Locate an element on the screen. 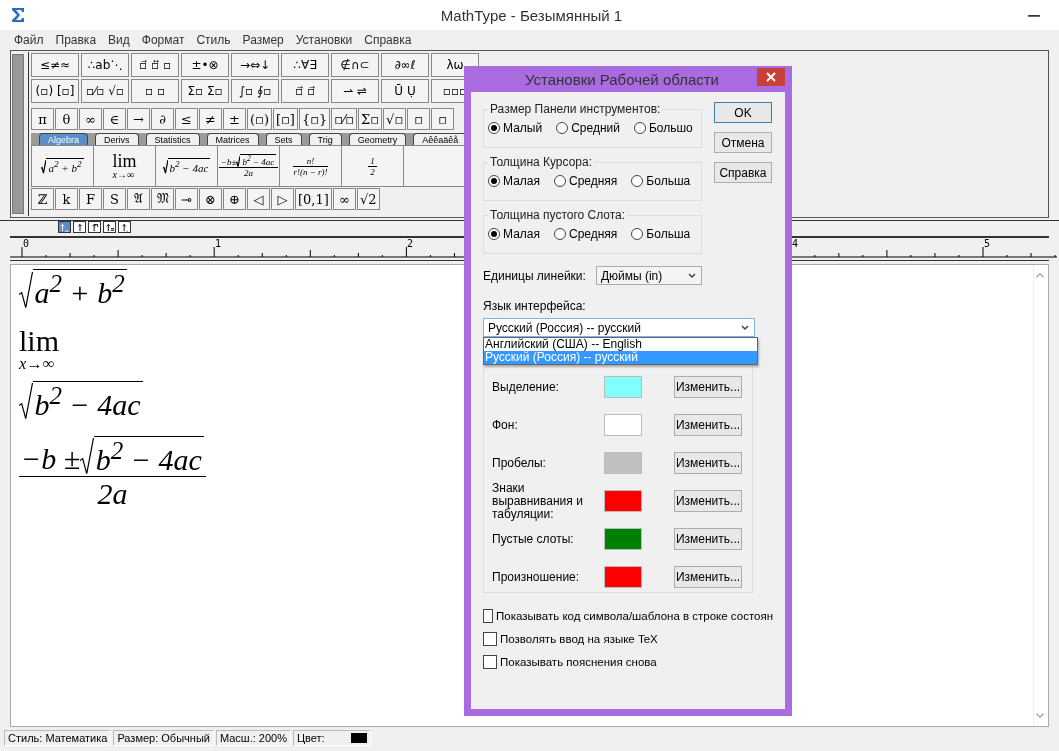  symbol-button: k is located at coordinates (66, 199).